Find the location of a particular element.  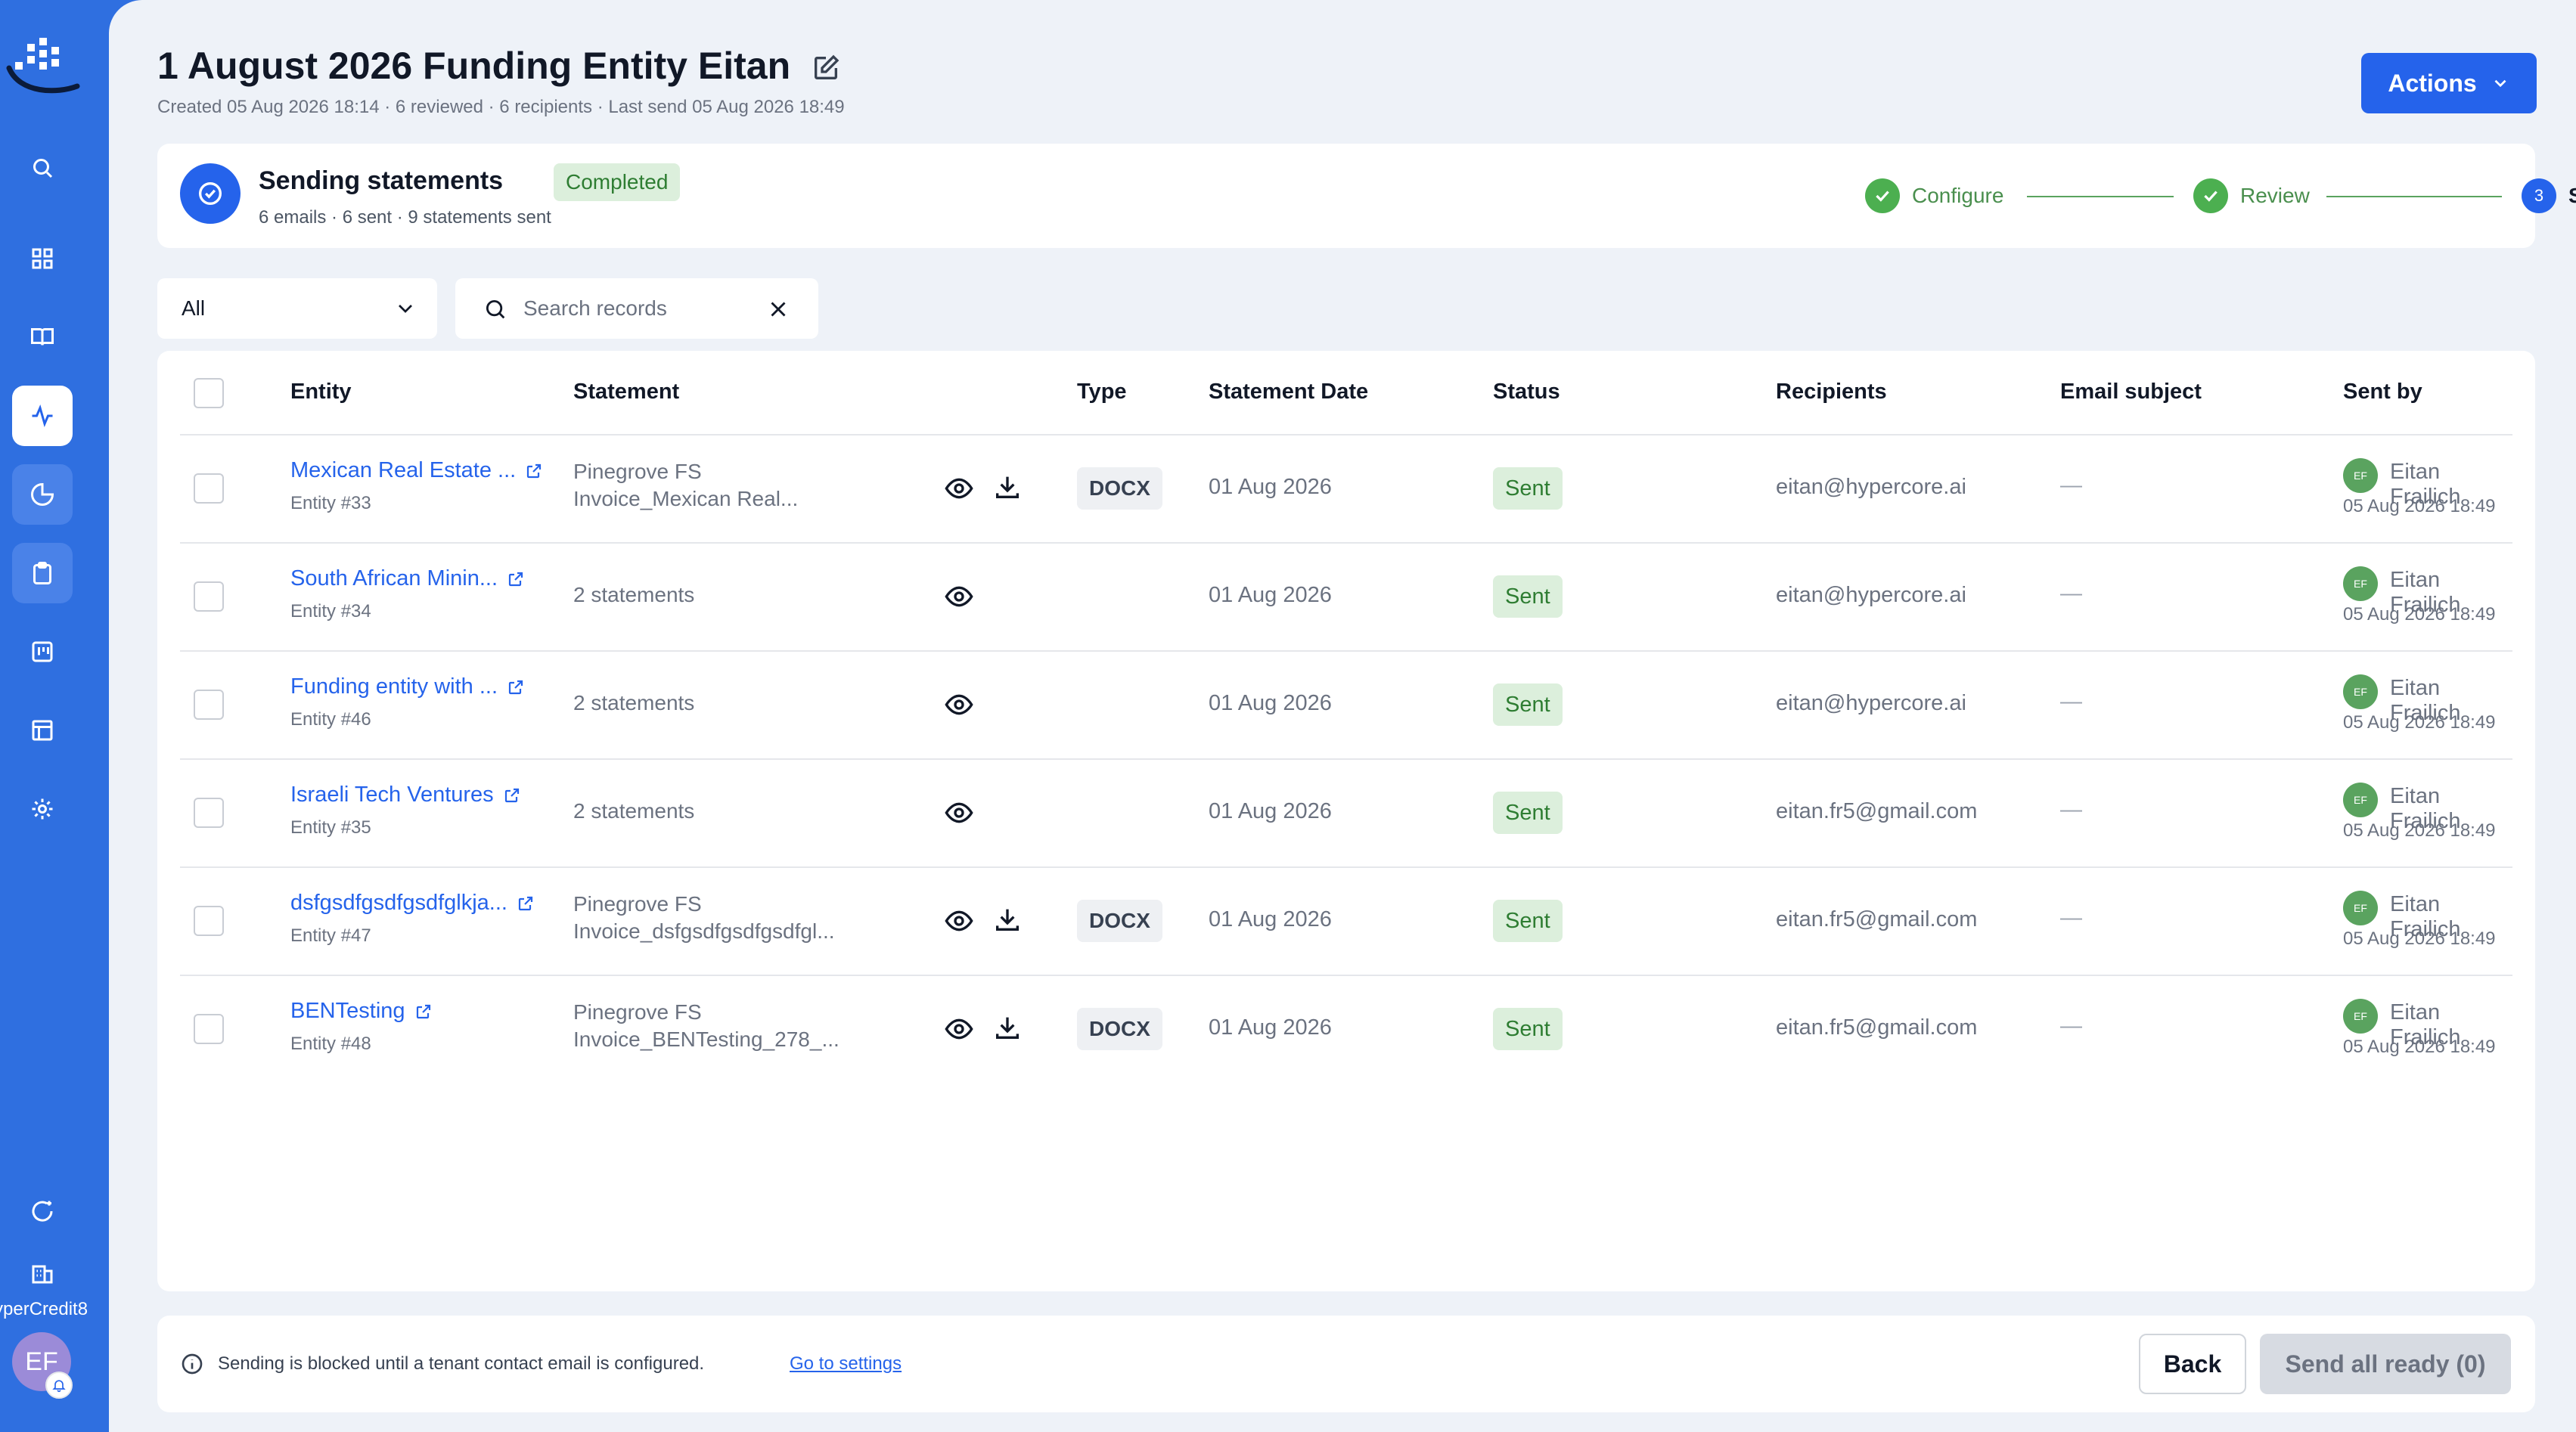

table-icon is located at coordinates (42, 730).